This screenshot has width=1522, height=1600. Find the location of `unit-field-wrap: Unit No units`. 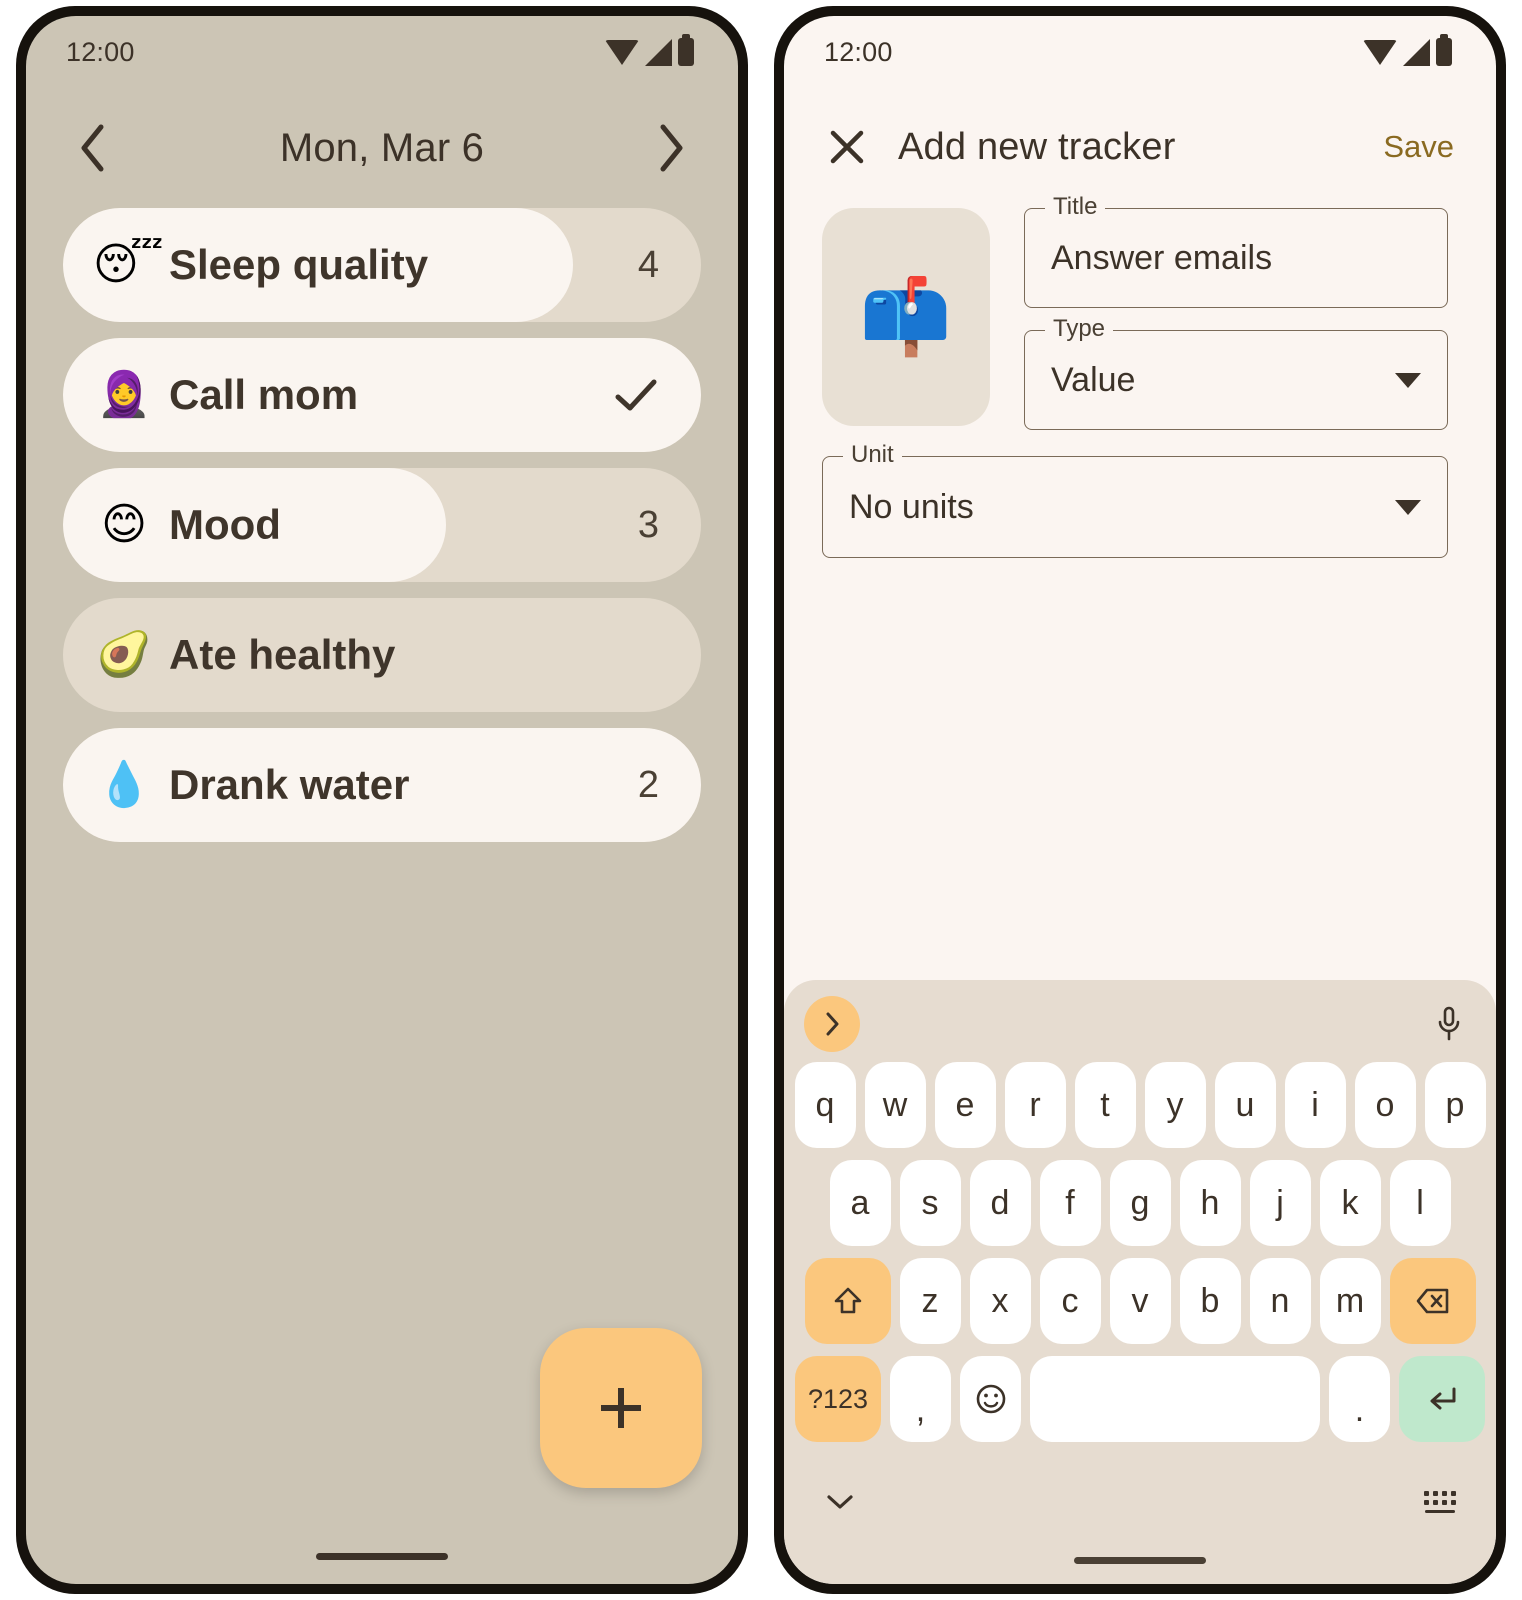

unit-field-wrap: Unit No units is located at coordinates (1140, 494).